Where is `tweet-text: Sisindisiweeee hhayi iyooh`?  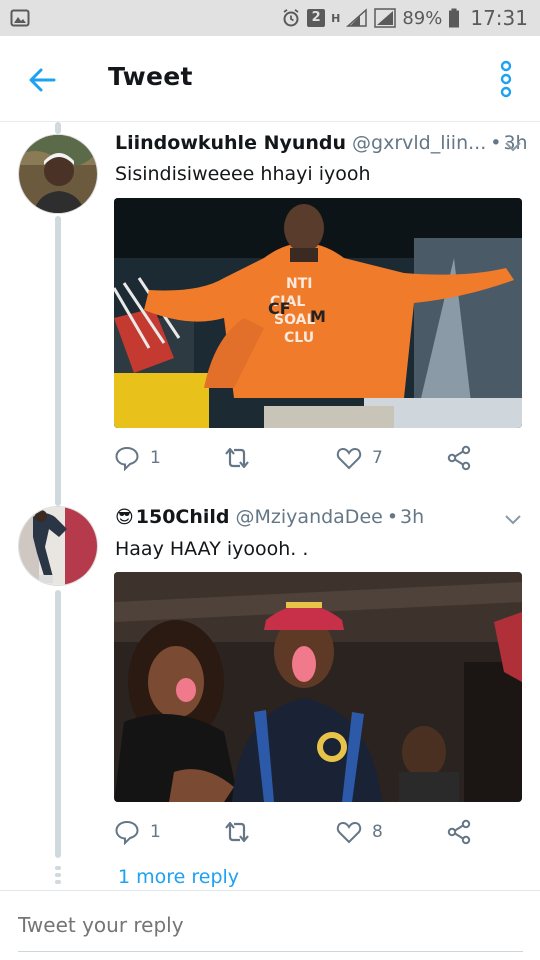
tweet-text: Sisindisiweeee hhayi iyooh is located at coordinates (243, 174).